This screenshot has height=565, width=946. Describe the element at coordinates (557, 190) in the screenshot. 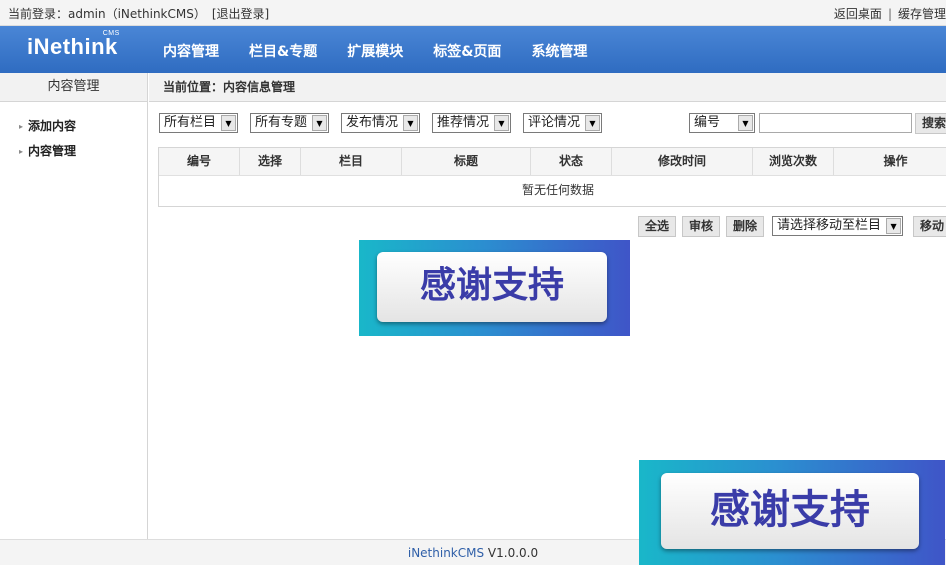

I see `empty-message: 暂无任何数据` at that location.